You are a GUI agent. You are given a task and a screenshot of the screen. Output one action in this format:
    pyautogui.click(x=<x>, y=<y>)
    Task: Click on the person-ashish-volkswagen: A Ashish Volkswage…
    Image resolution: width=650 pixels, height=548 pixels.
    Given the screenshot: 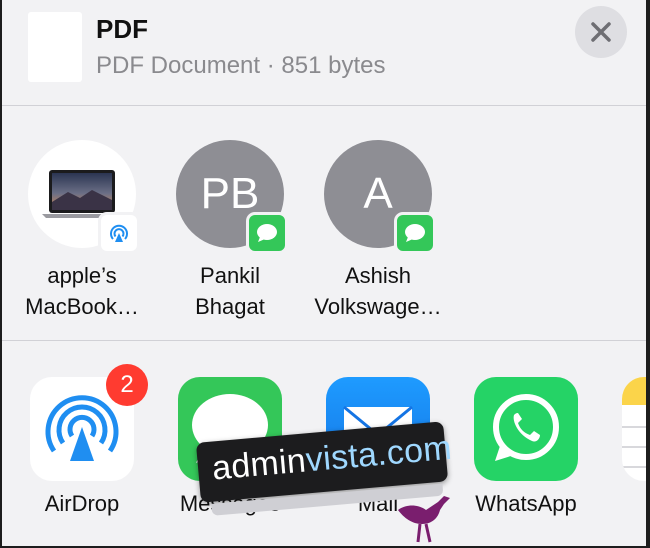 What is the action you would take?
    pyautogui.click(x=378, y=231)
    